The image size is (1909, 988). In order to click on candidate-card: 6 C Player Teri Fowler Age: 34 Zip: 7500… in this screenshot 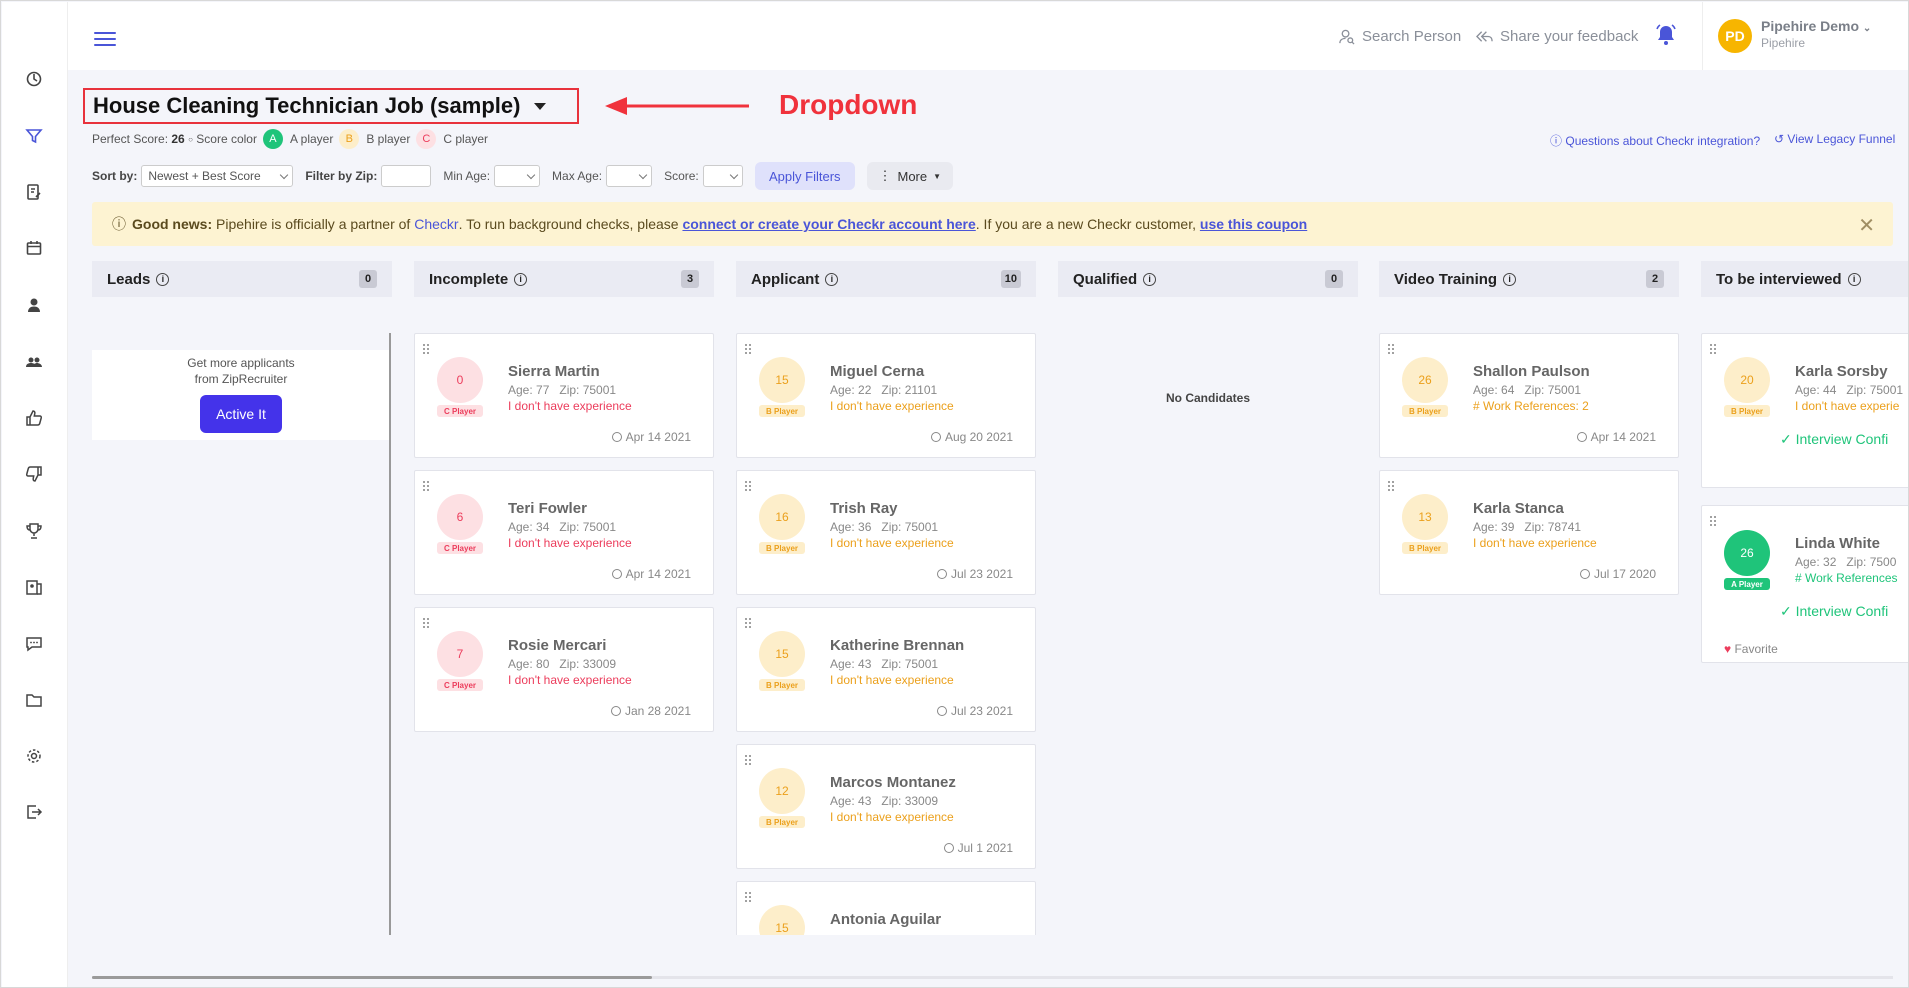, I will do `click(564, 532)`.